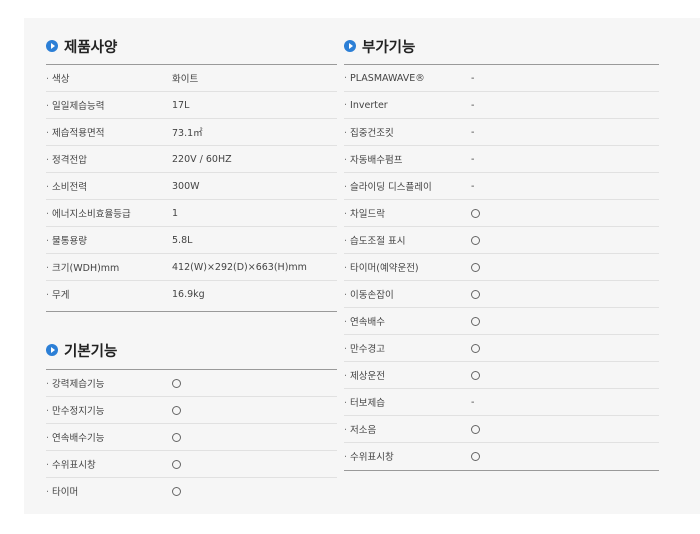 The image size is (700, 534). What do you see at coordinates (186, 186) in the screenshot?
I see `row-value: 300W` at bounding box center [186, 186].